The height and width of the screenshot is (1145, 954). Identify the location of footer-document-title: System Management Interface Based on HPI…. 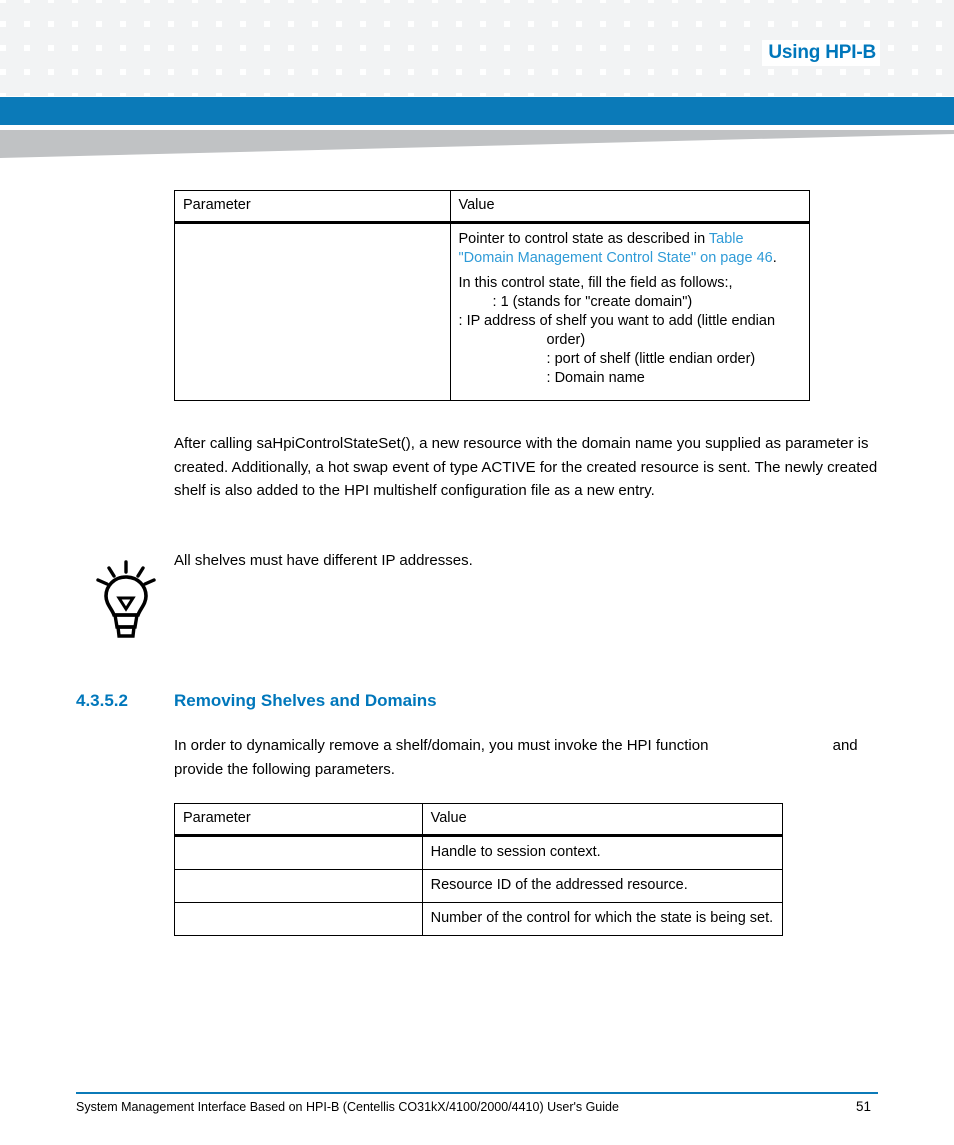
(347, 1107).